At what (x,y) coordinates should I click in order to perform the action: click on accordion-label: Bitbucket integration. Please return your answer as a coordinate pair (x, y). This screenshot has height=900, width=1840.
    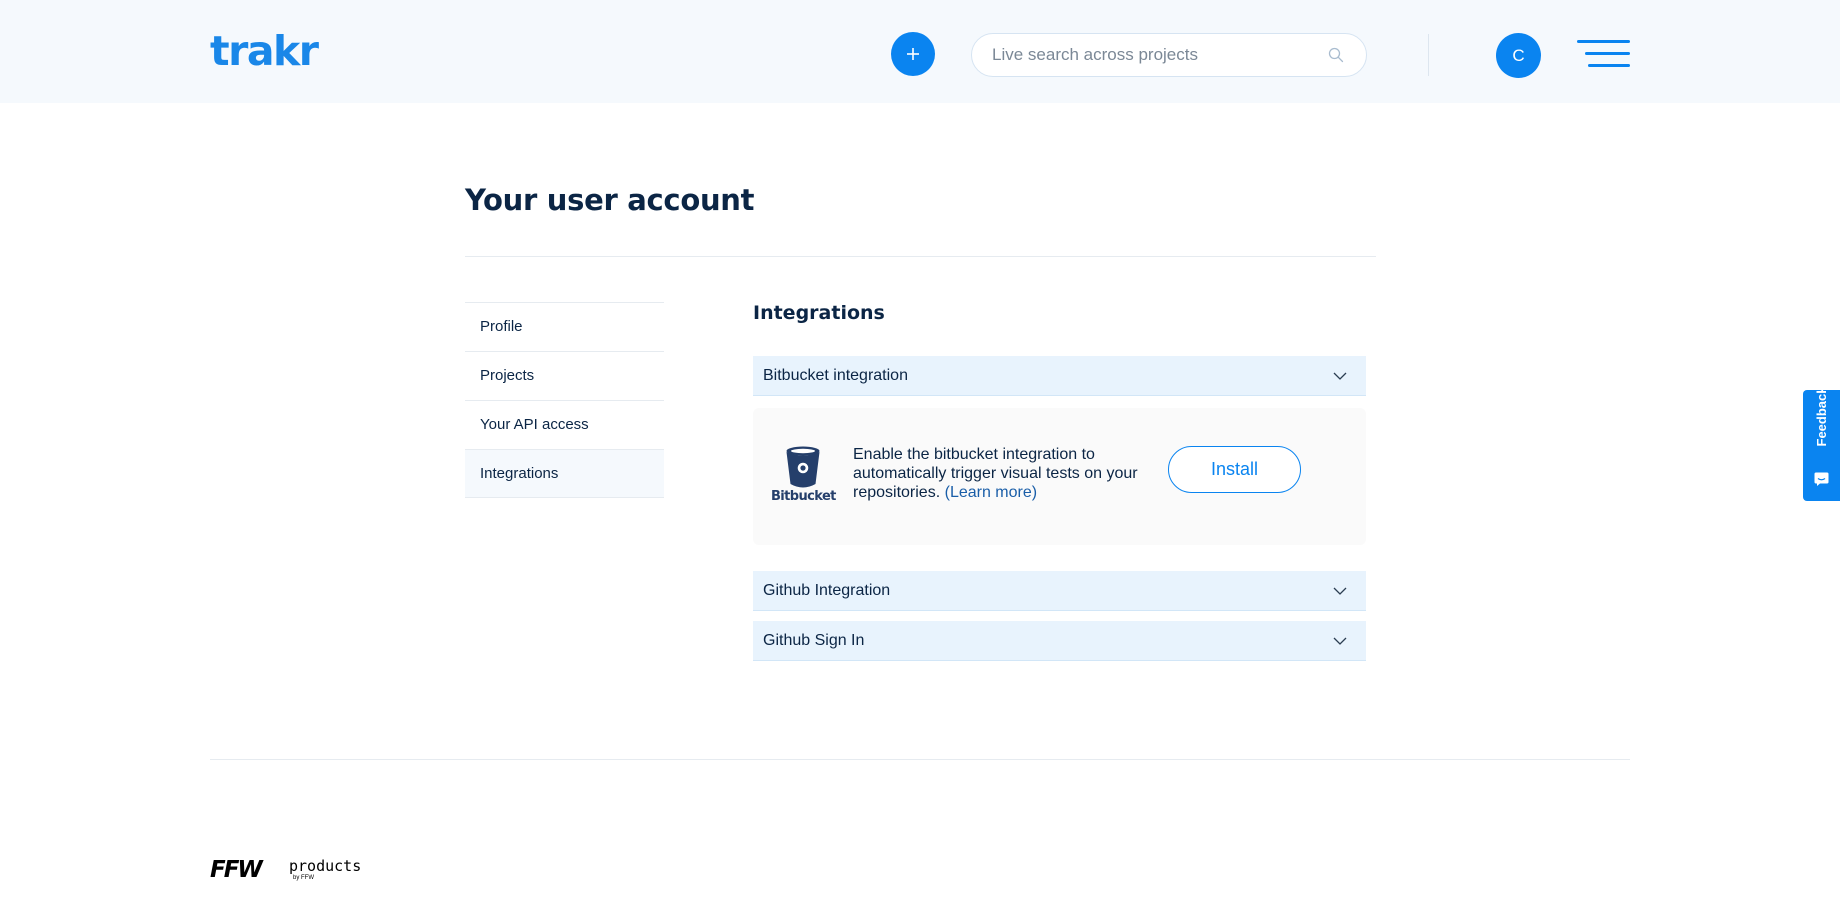
    Looking at the image, I should click on (835, 375).